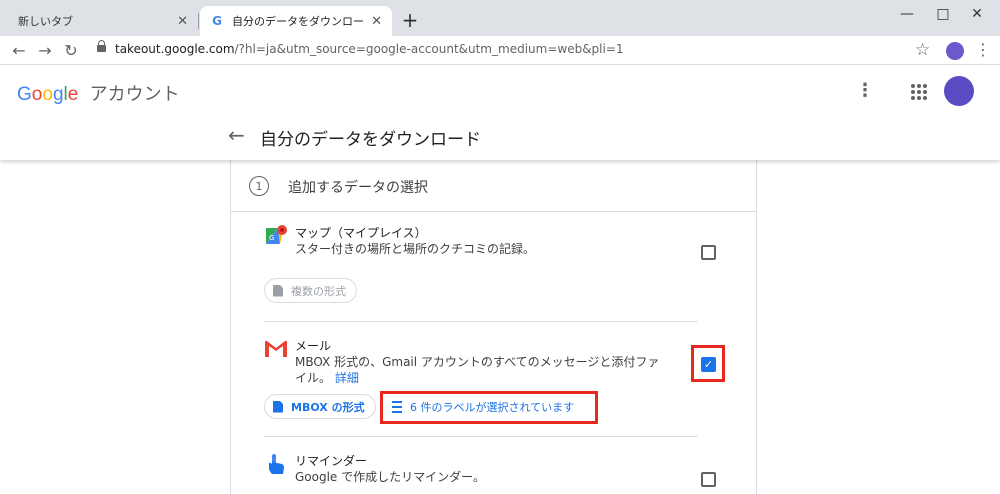  Describe the element at coordinates (410, 20) in the screenshot. I see `new-tab-plus-icon: +` at that location.